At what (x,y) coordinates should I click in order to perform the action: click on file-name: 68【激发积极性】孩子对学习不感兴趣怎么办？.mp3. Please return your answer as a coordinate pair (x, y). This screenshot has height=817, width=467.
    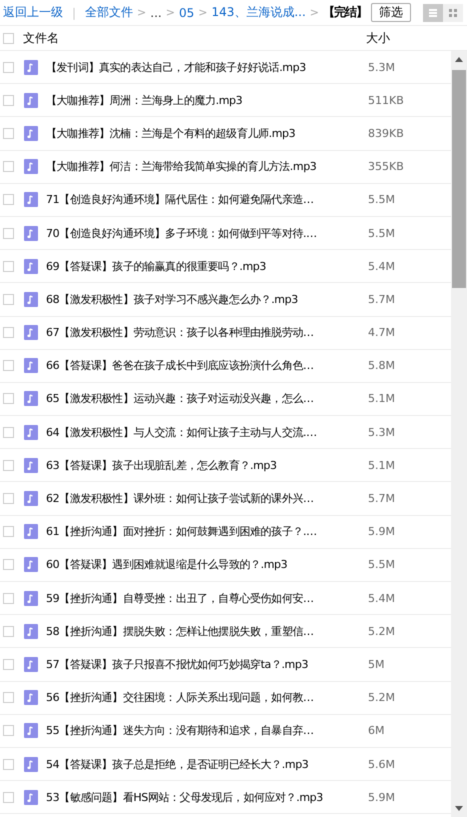
    Looking at the image, I should click on (205, 299).